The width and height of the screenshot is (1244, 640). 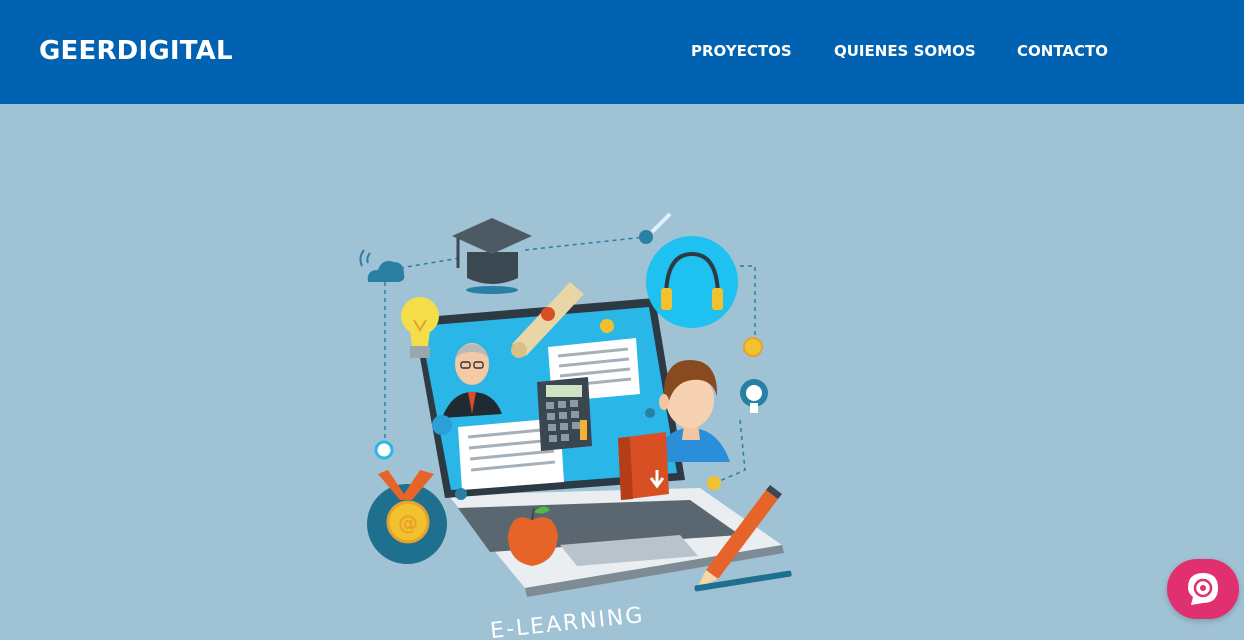 What do you see at coordinates (384, 450) in the screenshot?
I see `decorative-ring` at bounding box center [384, 450].